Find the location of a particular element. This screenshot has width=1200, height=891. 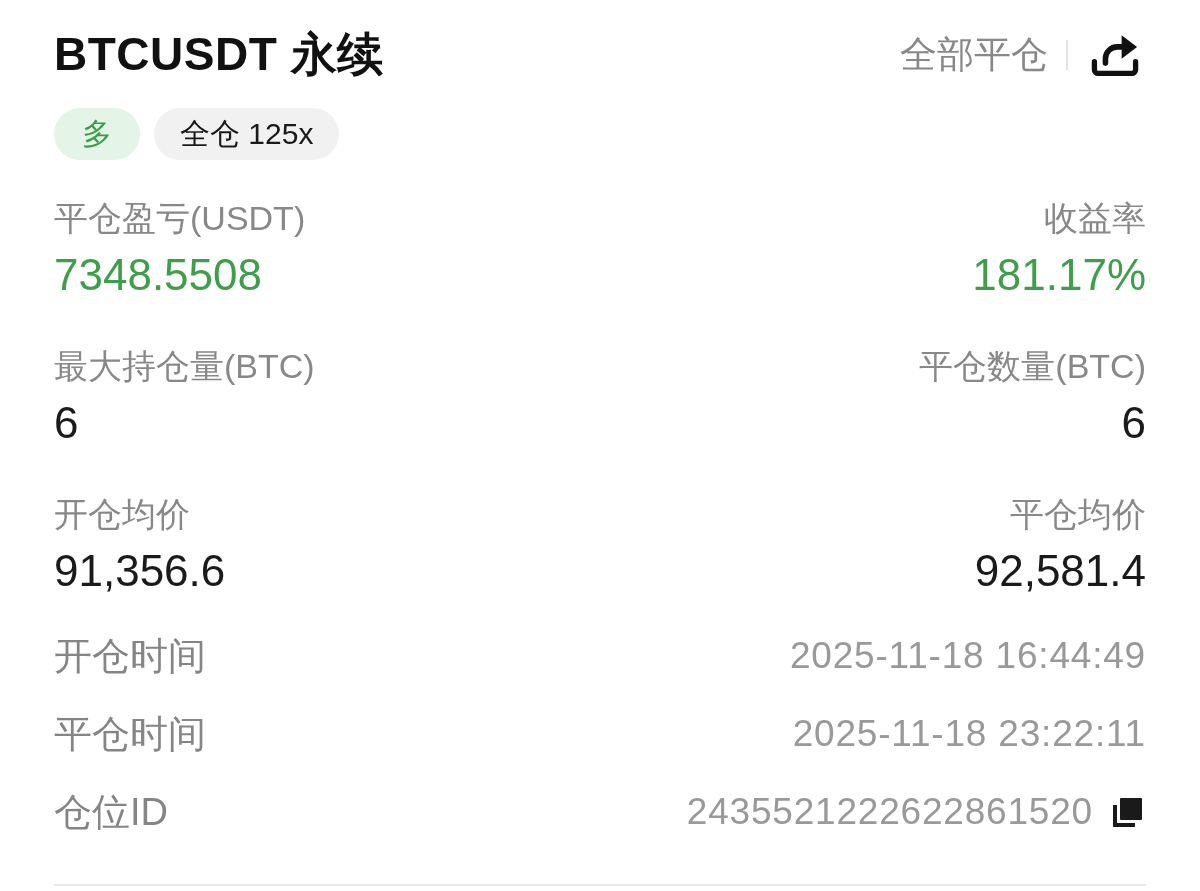

stat-label: 平仓均价 is located at coordinates (1078, 514).